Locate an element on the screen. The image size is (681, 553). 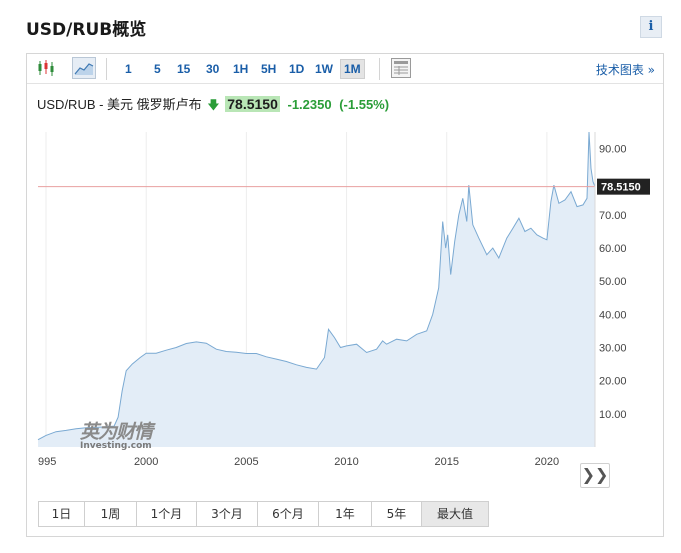
logo-cn-text: 英为财情 is located at coordinates (116, 432).